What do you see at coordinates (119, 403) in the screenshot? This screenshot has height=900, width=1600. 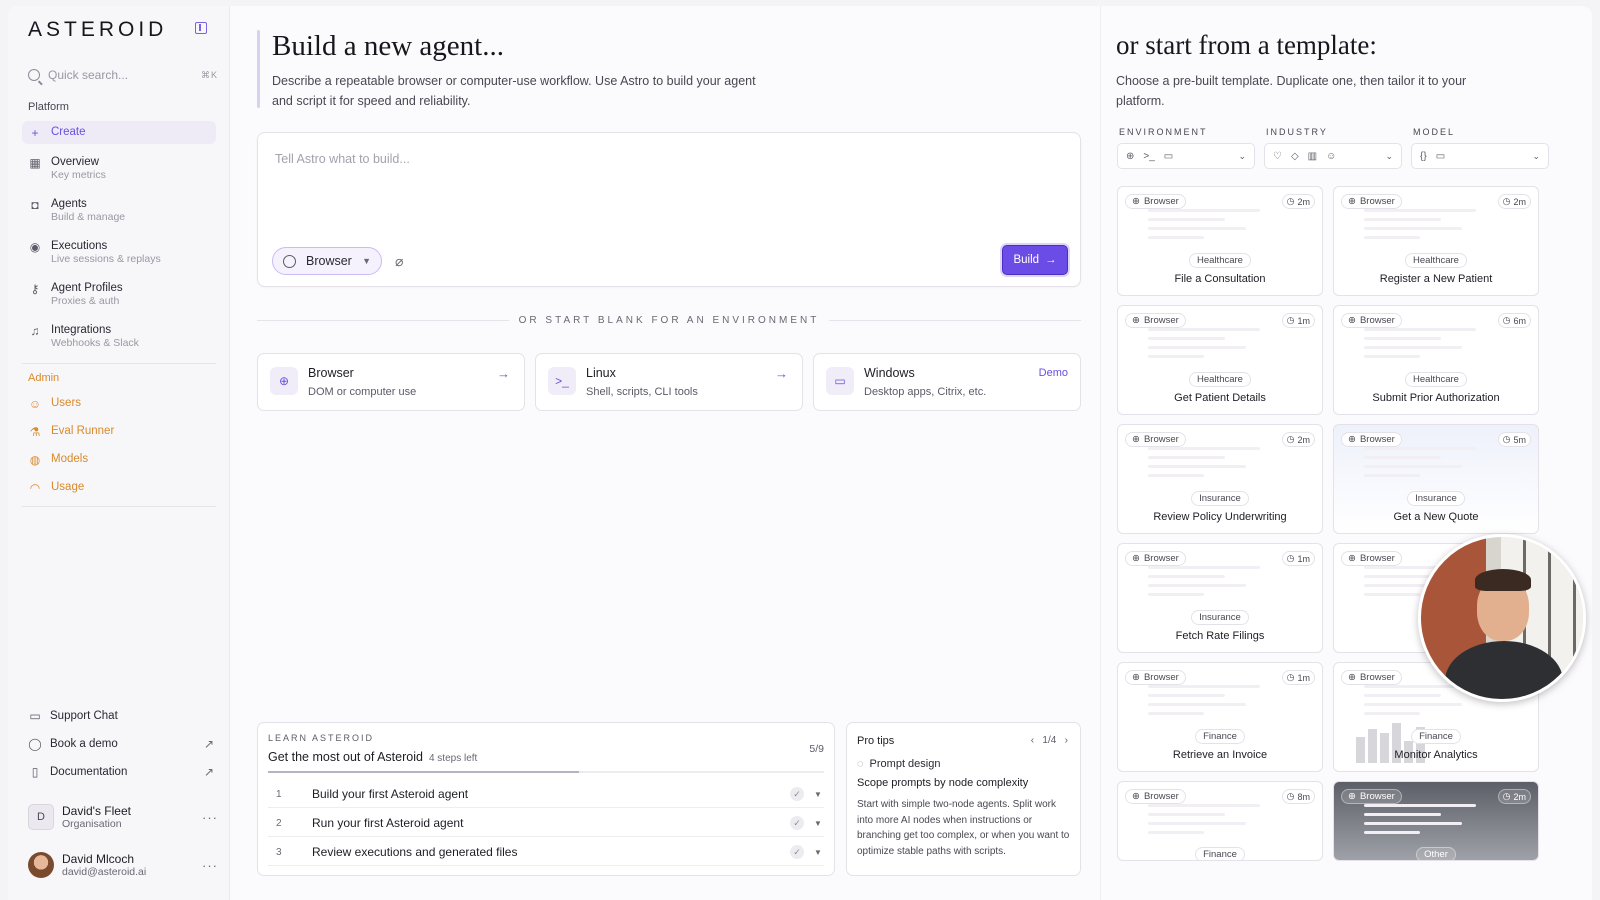 I see `nav-users: ☺ Users` at bounding box center [119, 403].